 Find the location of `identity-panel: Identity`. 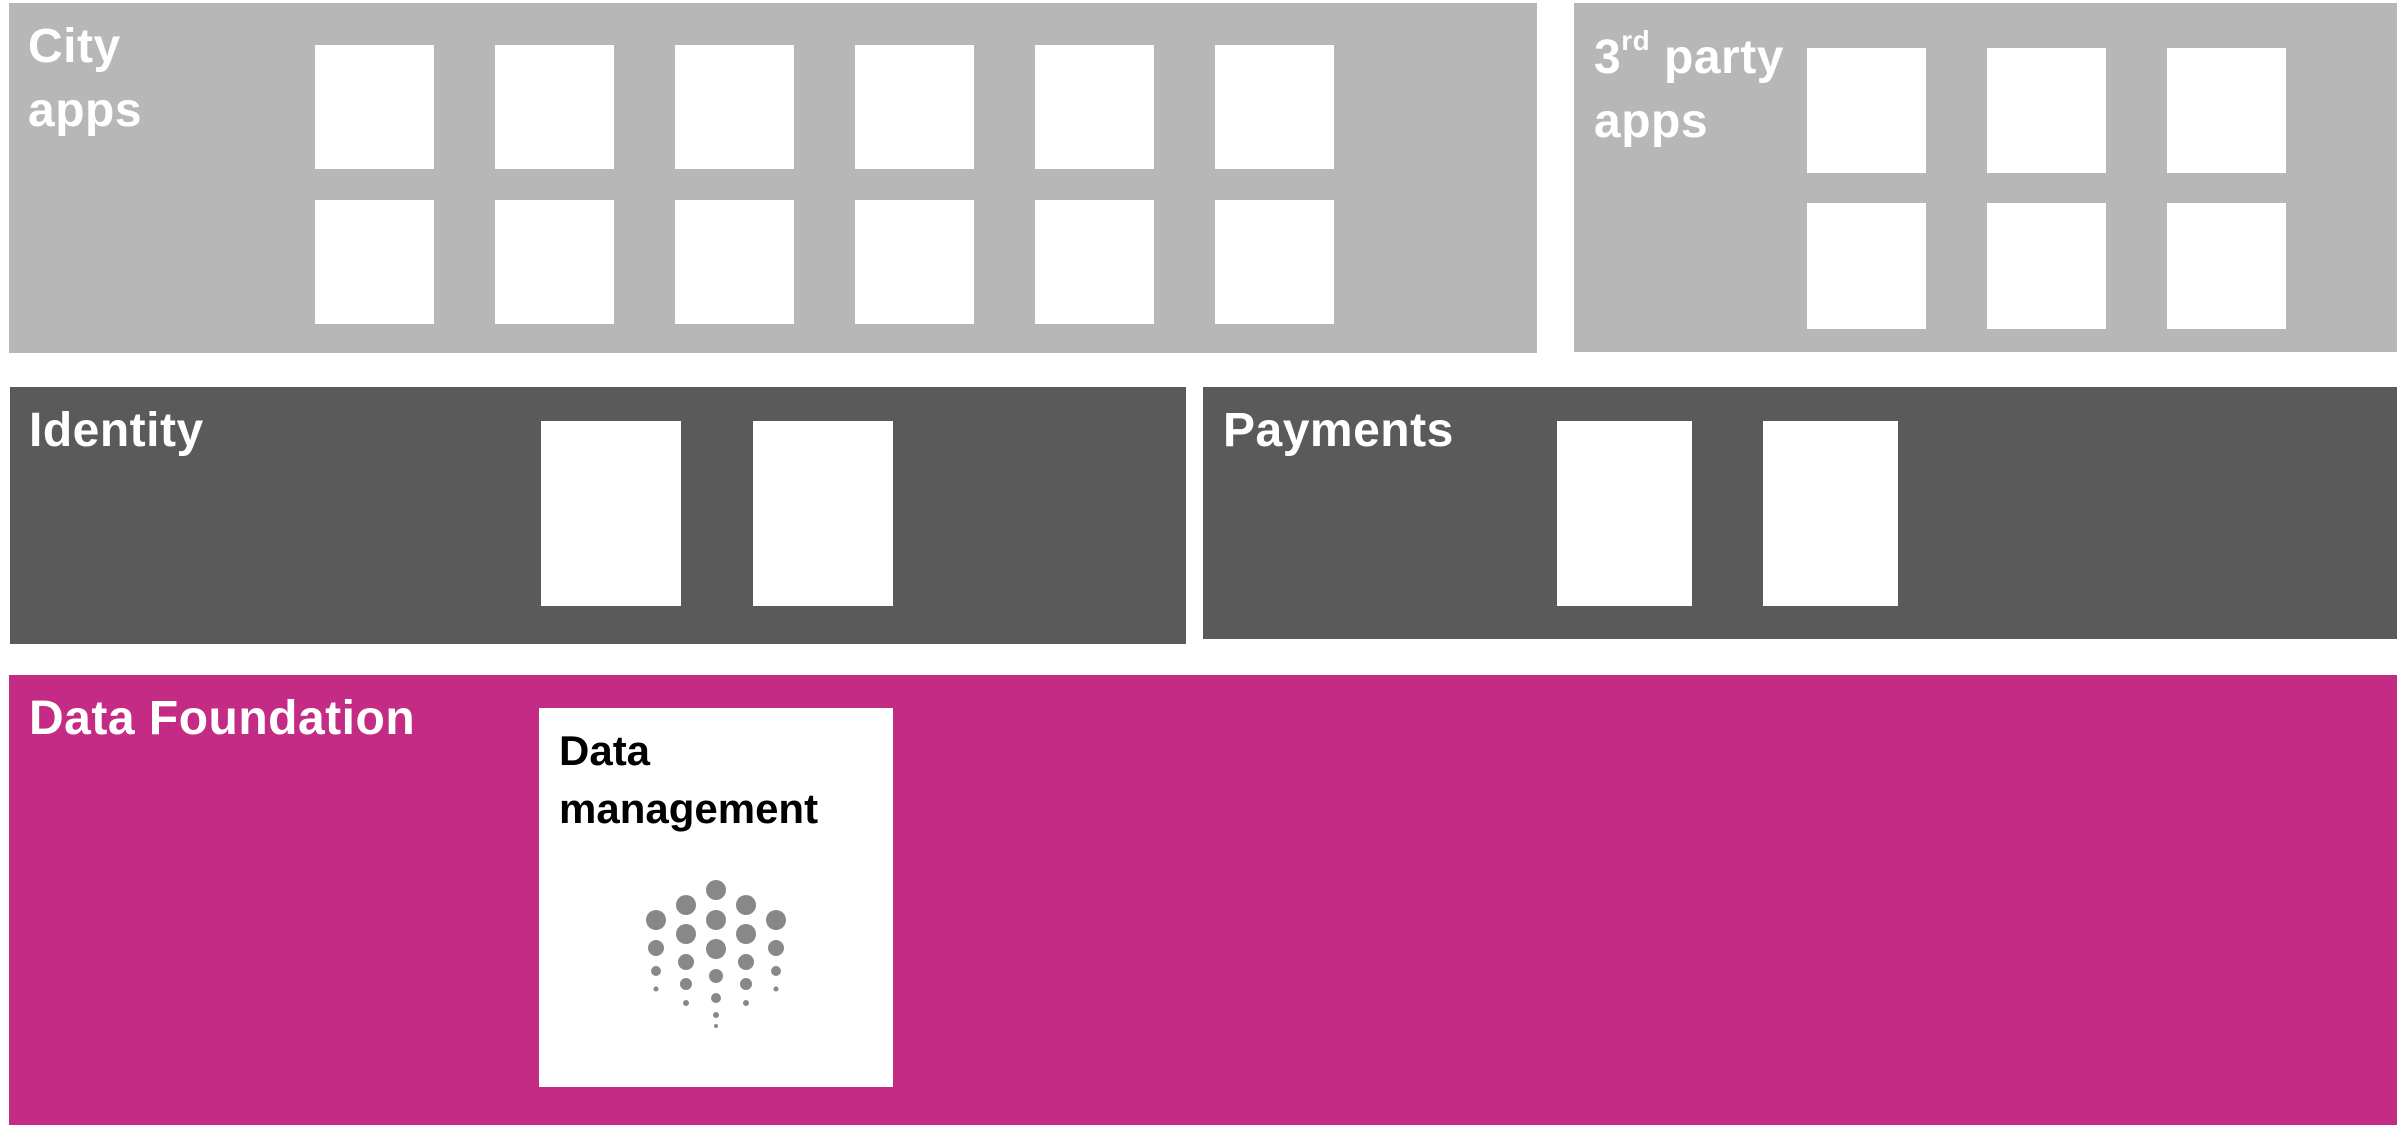

identity-panel: Identity is located at coordinates (598, 515).